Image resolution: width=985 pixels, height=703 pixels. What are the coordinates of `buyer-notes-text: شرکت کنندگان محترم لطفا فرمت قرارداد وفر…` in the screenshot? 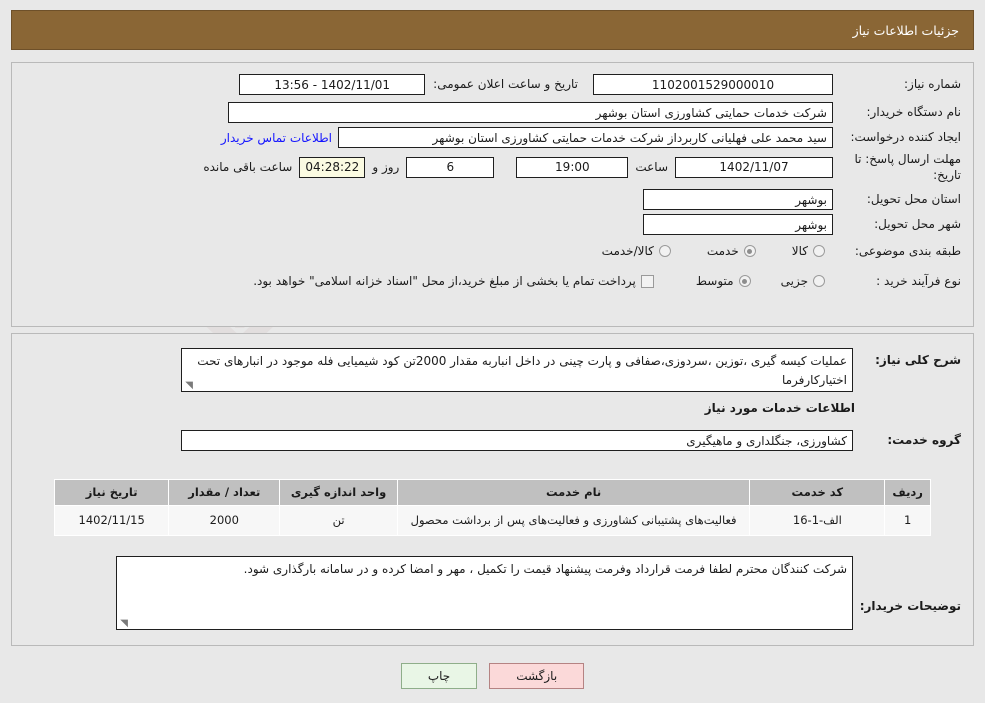 It's located at (545, 569).